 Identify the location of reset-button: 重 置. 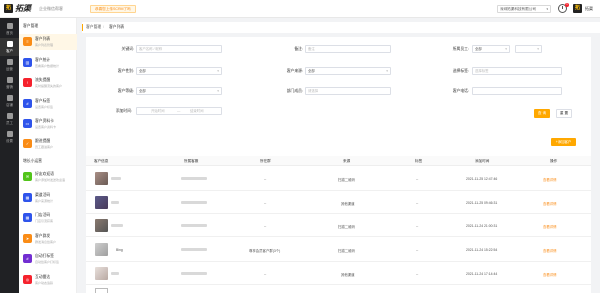
(564, 113).